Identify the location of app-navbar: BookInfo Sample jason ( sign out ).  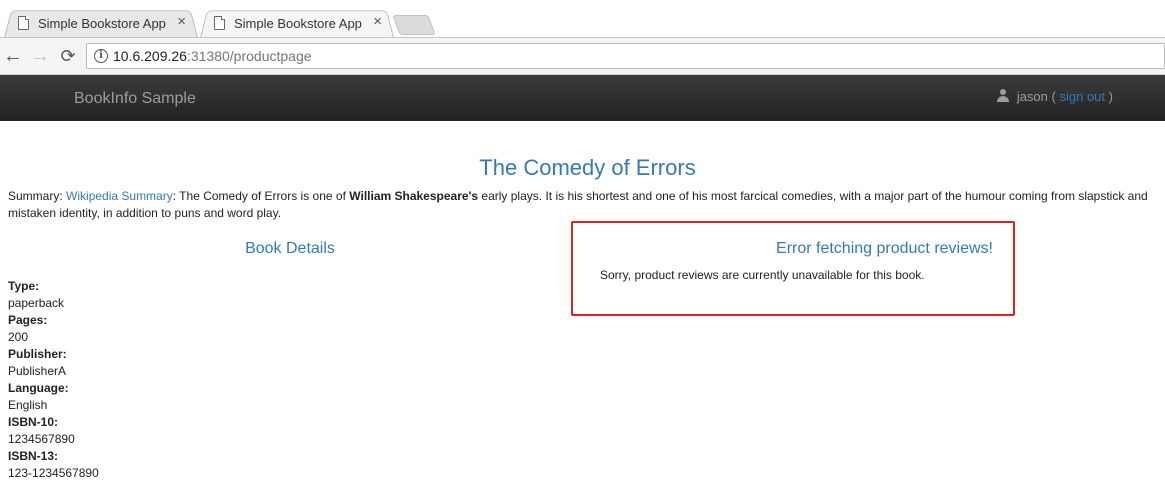
(582, 98).